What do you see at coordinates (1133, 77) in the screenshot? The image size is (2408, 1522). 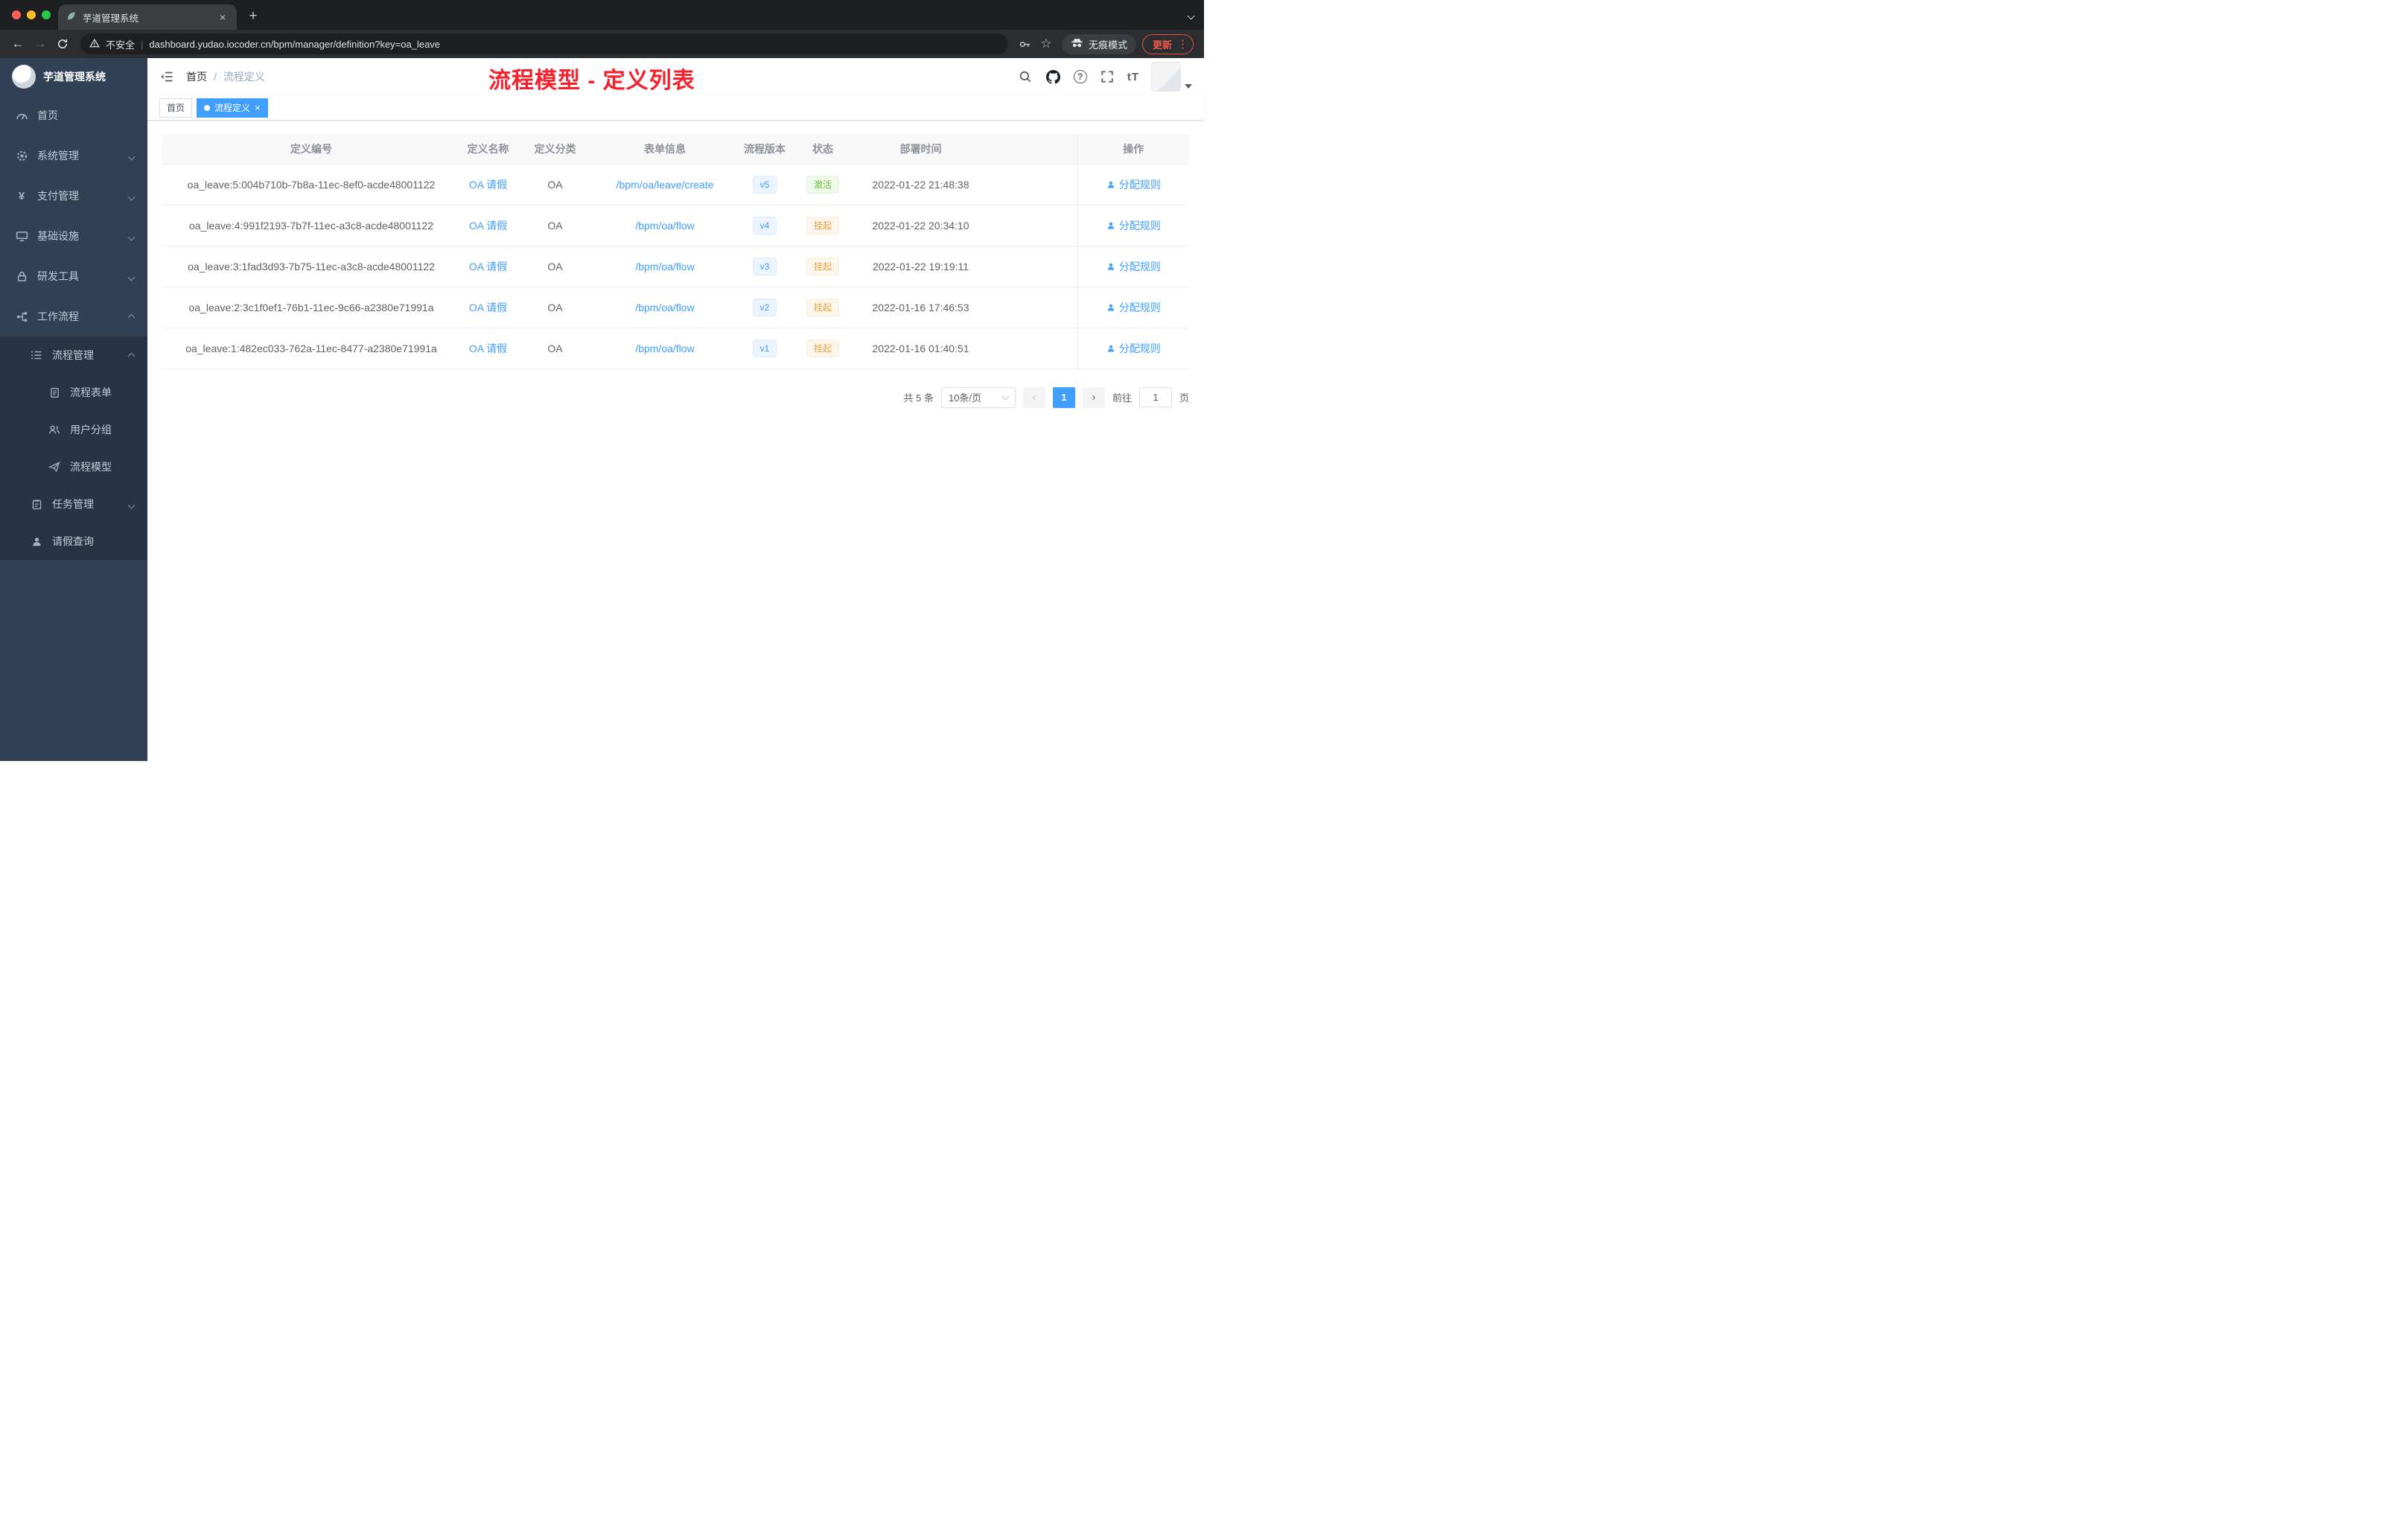 I see `font-size-icon: tT` at bounding box center [1133, 77].